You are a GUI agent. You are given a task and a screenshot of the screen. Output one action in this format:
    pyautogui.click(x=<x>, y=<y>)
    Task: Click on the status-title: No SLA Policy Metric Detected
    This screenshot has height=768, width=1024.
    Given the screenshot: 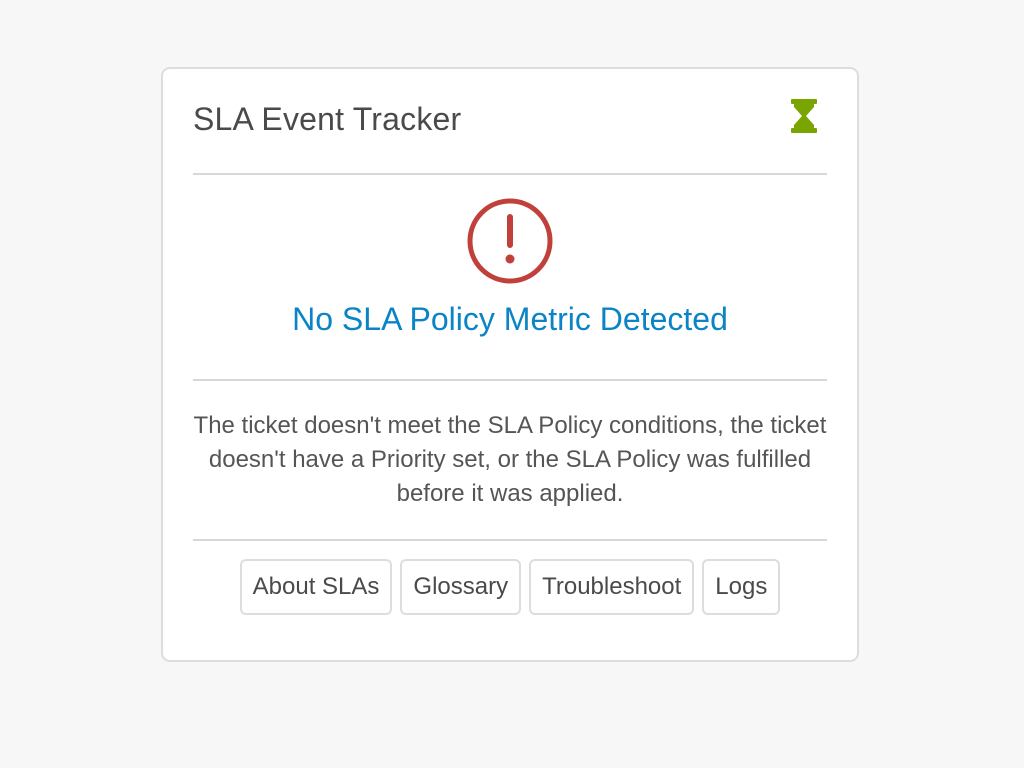 What is the action you would take?
    pyautogui.click(x=510, y=319)
    